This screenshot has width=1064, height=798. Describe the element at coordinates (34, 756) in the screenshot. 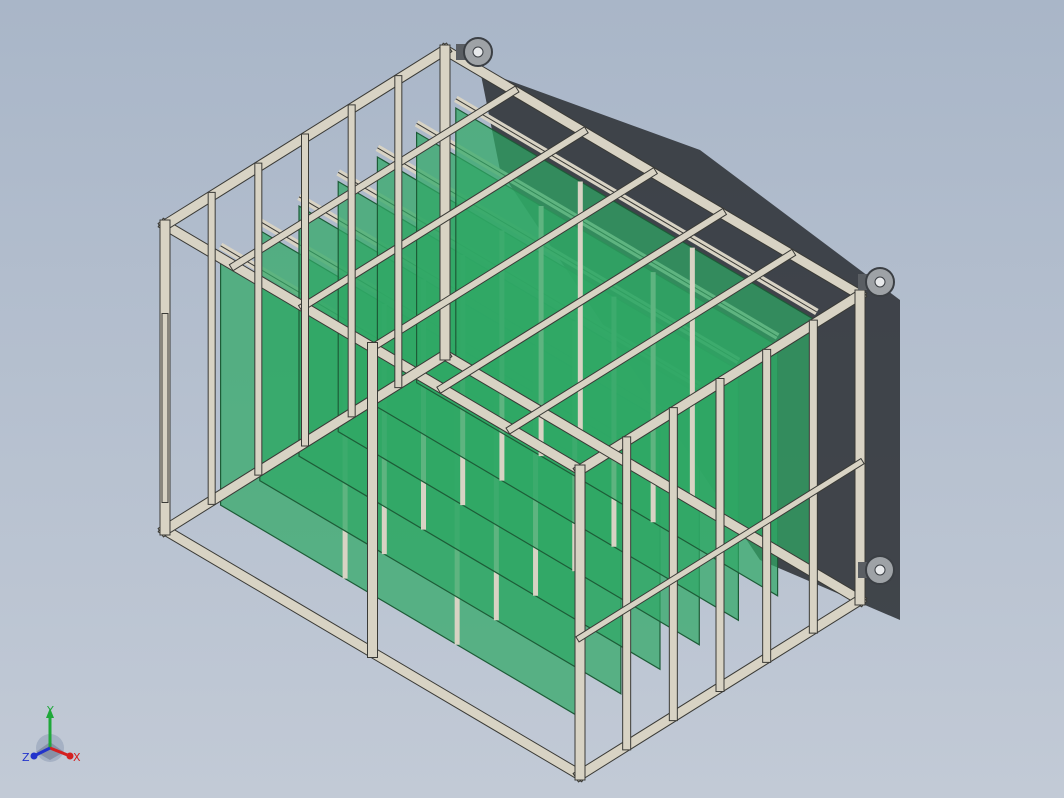

I see `z-axis-arrow-icon` at that location.